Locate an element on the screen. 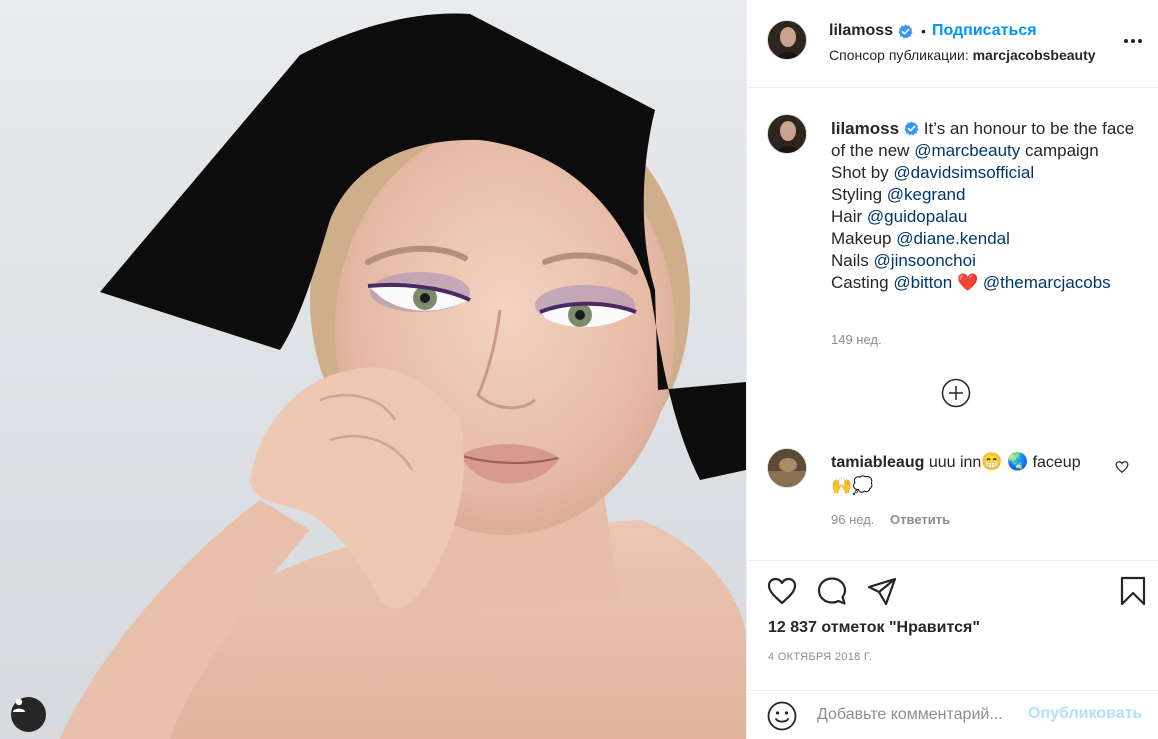  caption-timestamp: 149 нед. is located at coordinates (856, 339).